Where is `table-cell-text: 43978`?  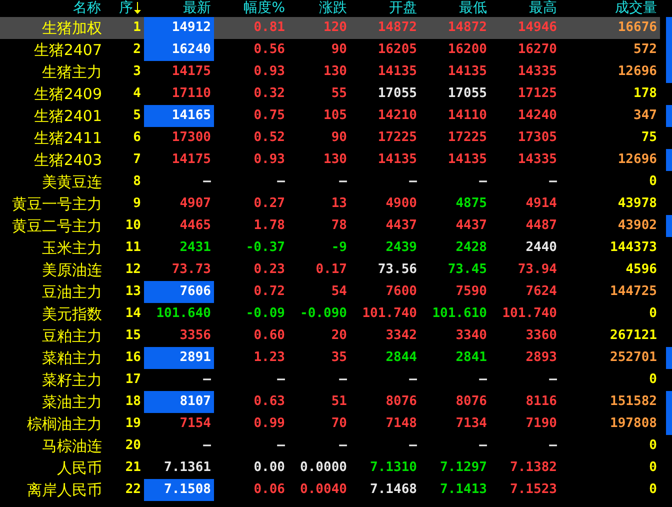
table-cell-text: 43978 is located at coordinates (637, 204).